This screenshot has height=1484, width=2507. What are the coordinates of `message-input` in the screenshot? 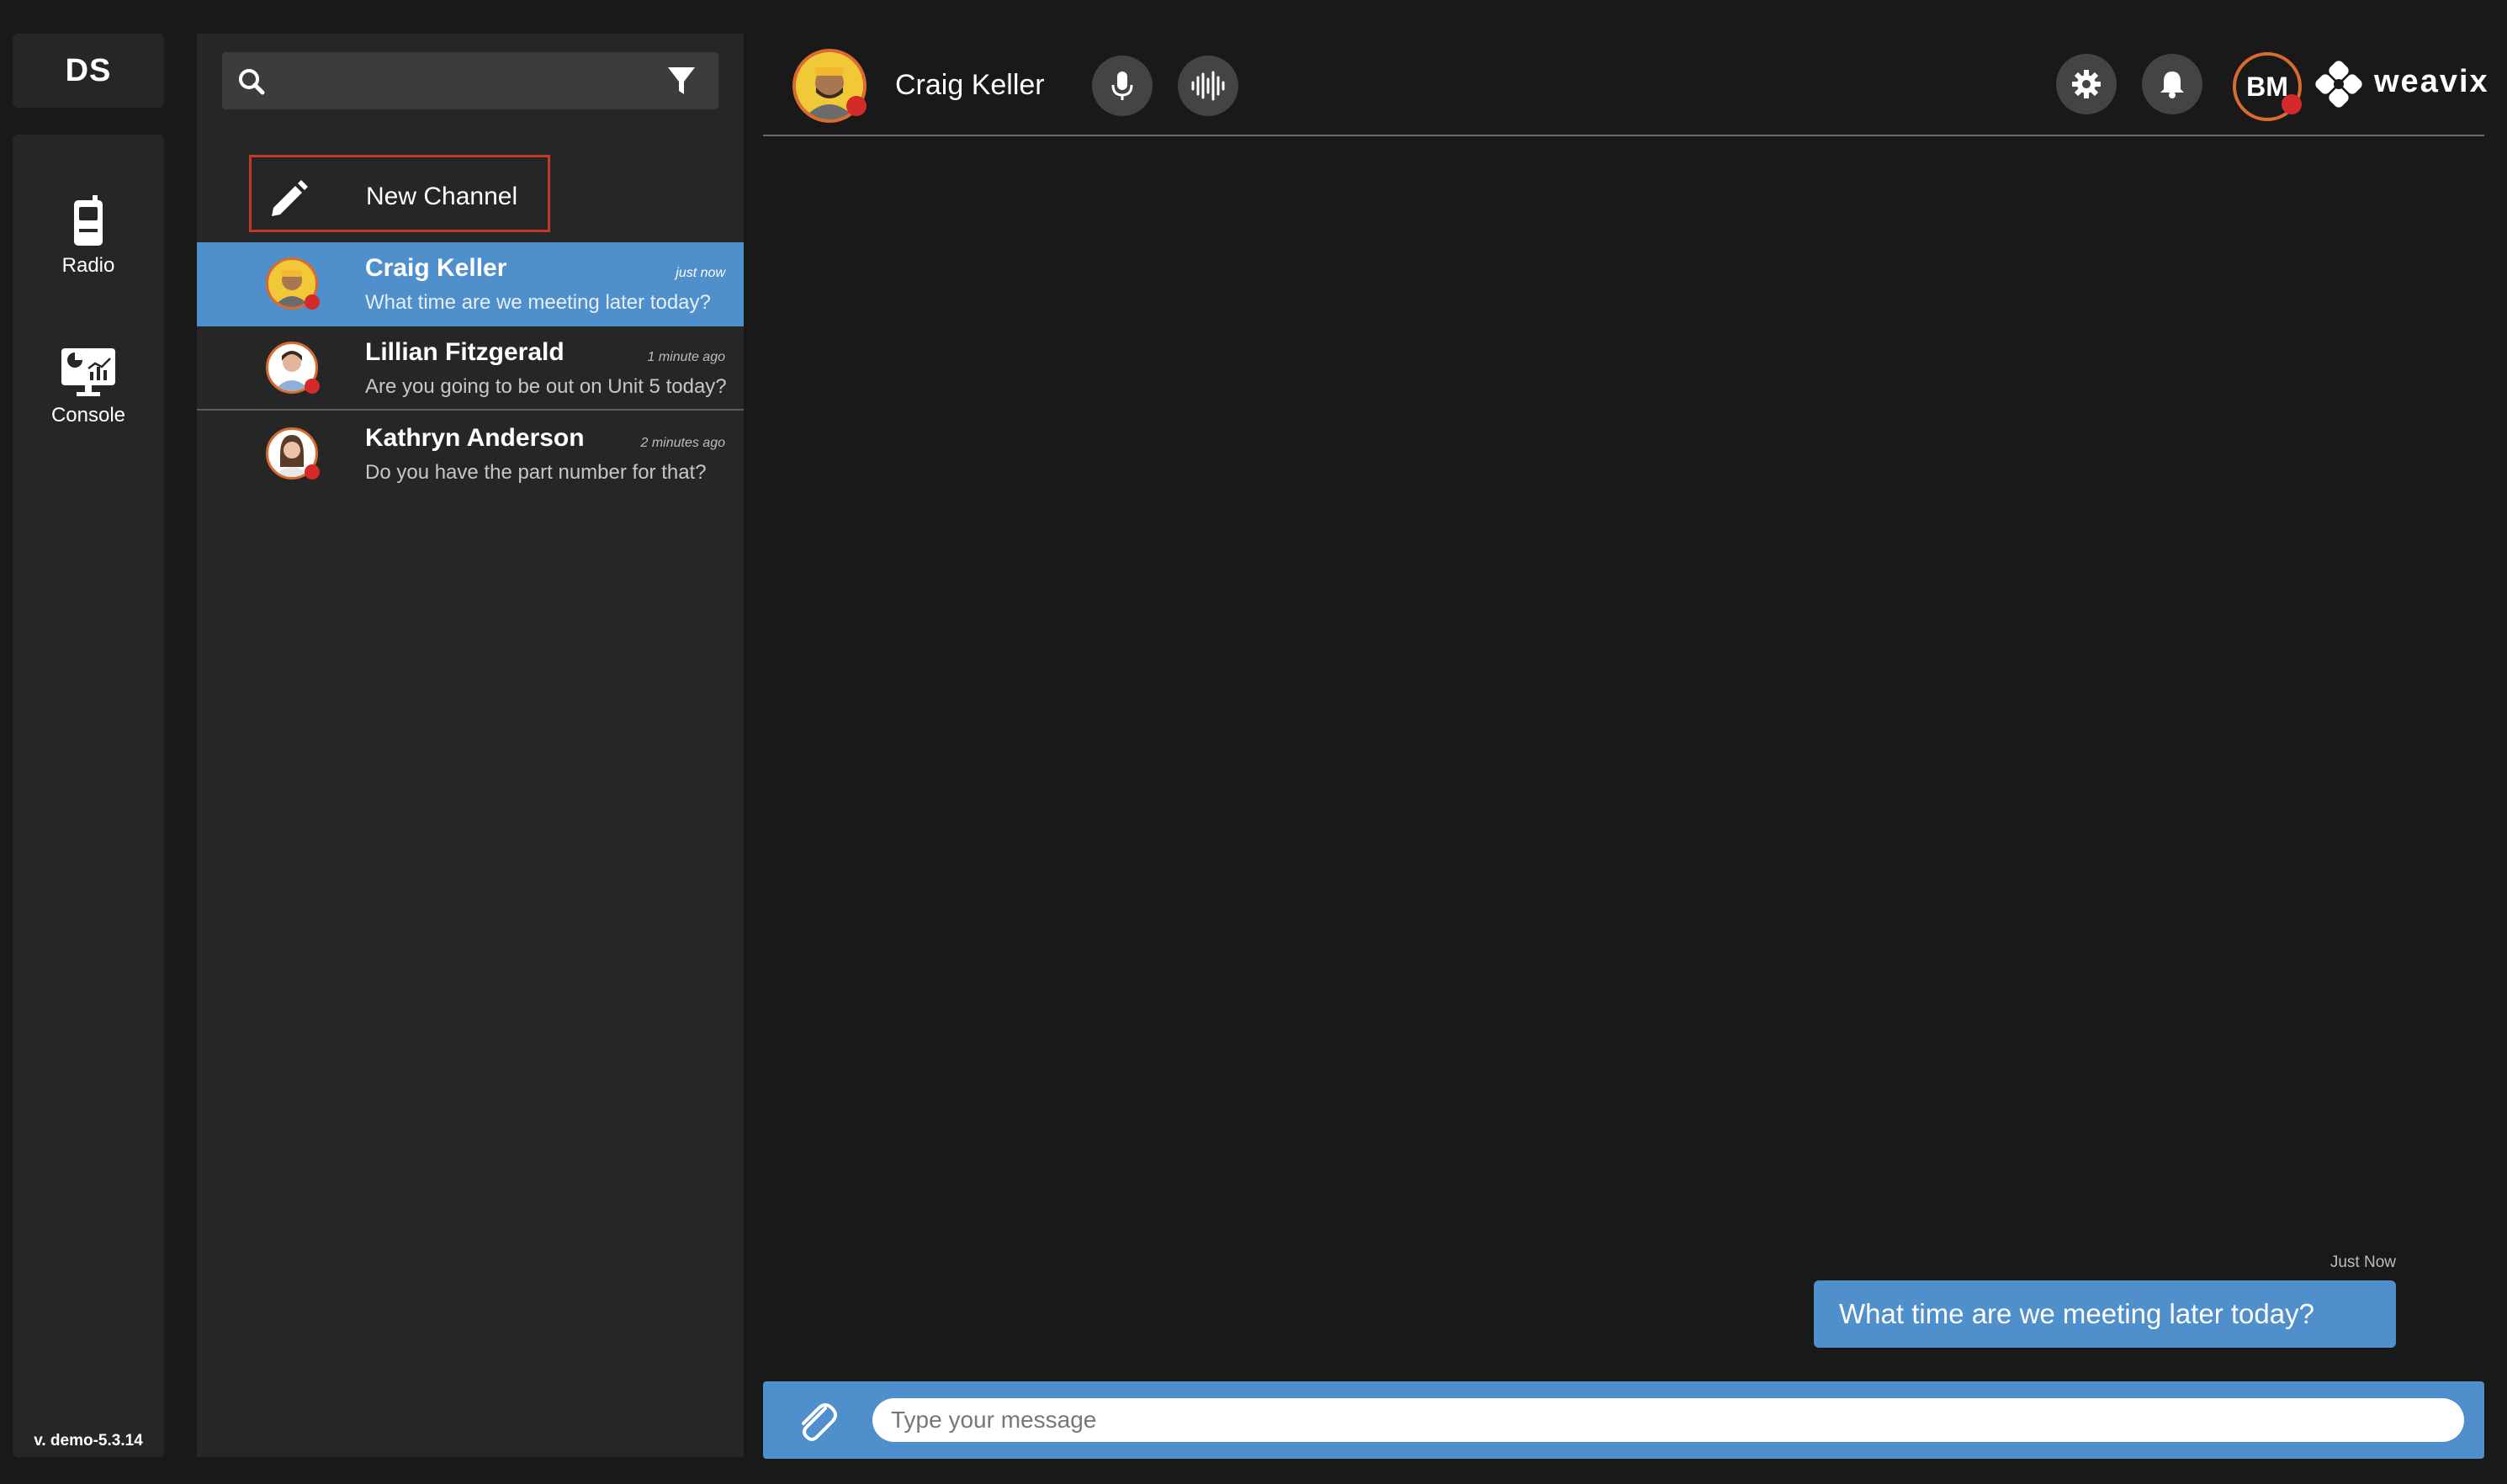 It's located at (1668, 1420).